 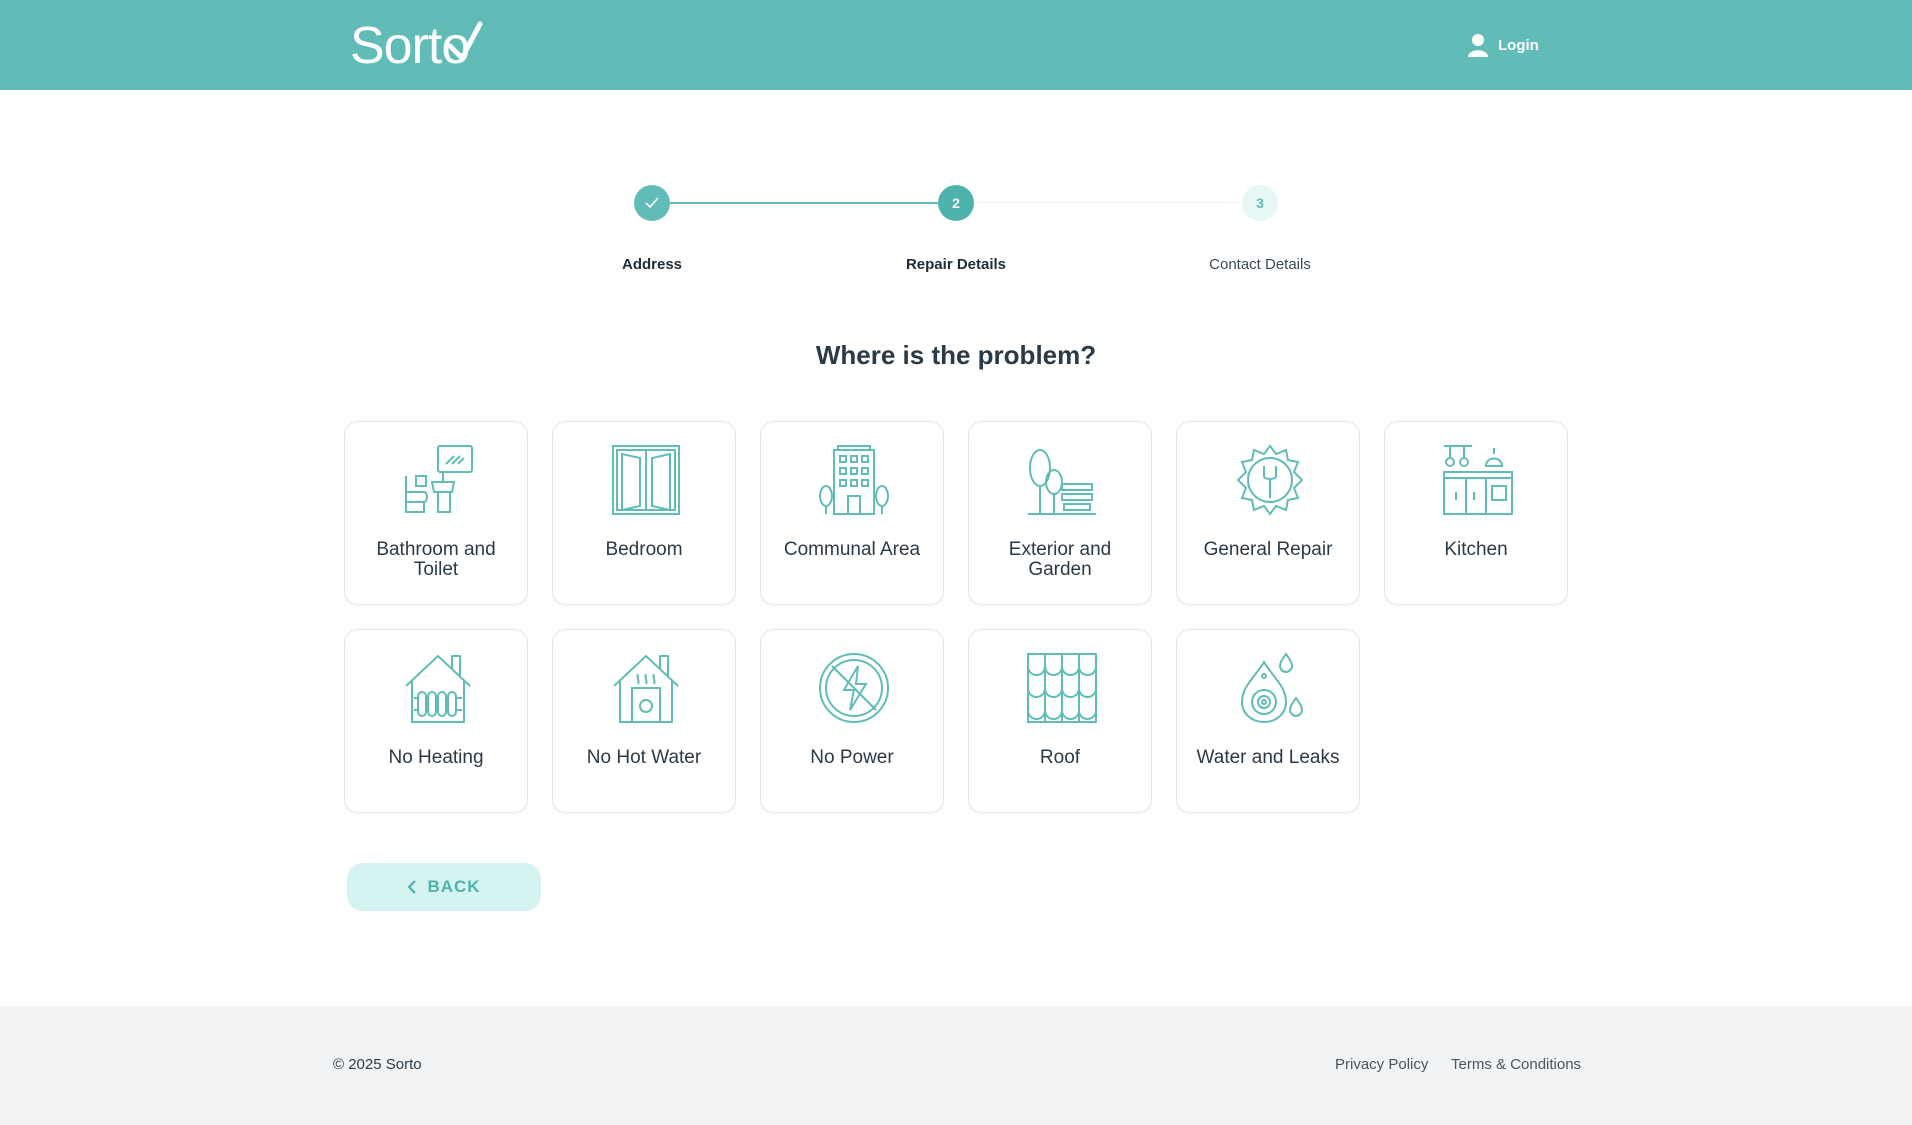 I want to click on category-bedroom-card: Bedroom, so click(x=644, y=513).